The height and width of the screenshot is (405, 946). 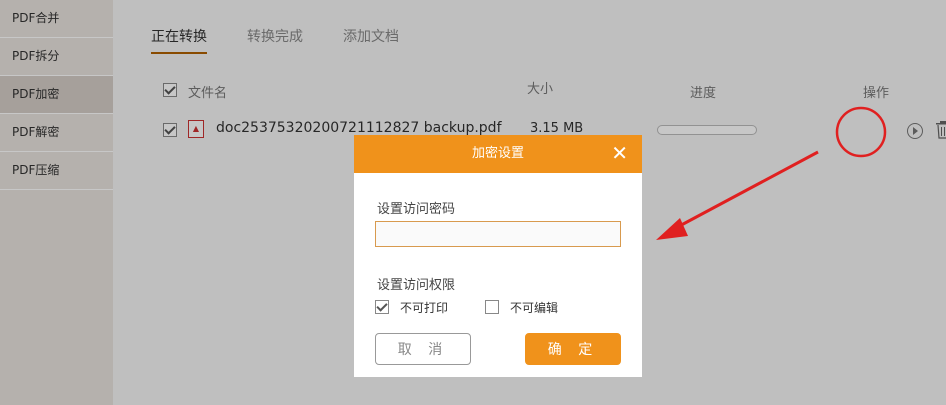 What do you see at coordinates (534, 308) in the screenshot?
I see `no-edit-label: 不可编辑` at bounding box center [534, 308].